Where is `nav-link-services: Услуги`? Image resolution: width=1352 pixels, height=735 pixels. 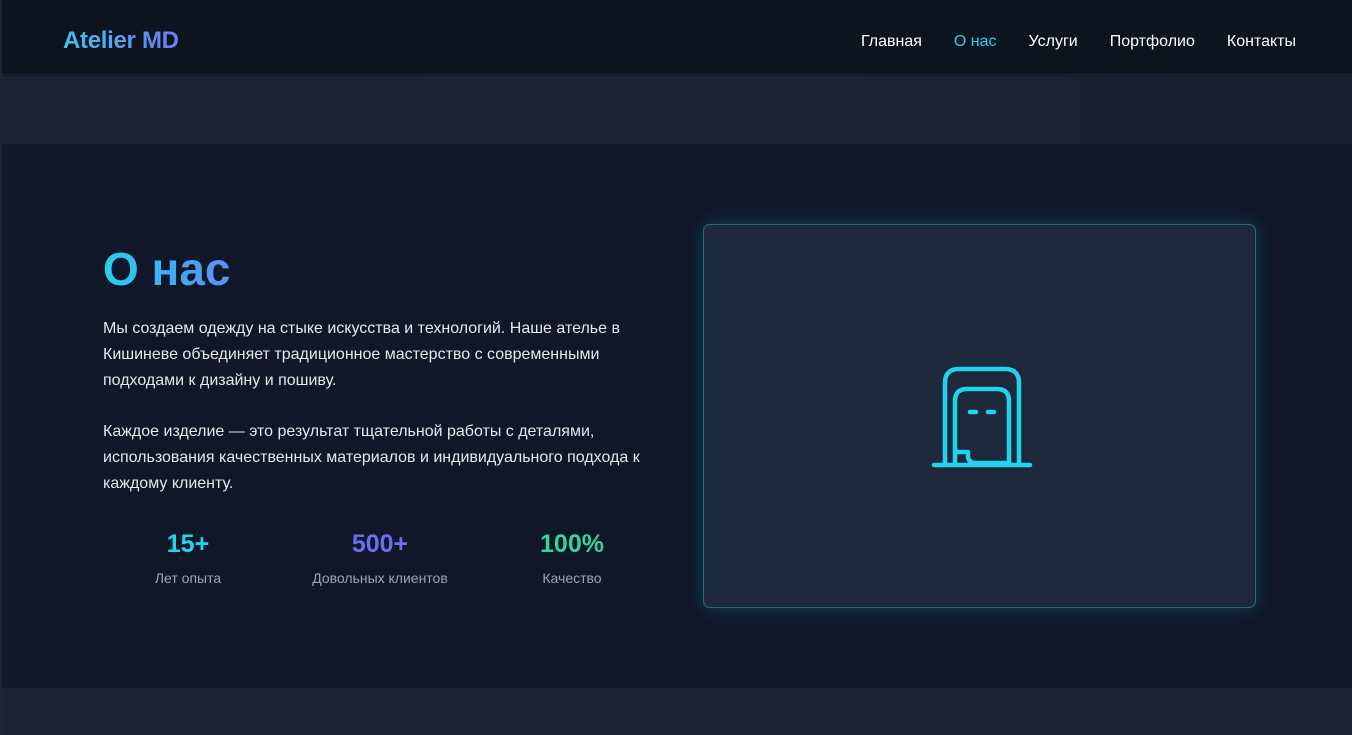 nav-link-services: Услуги is located at coordinates (1053, 42).